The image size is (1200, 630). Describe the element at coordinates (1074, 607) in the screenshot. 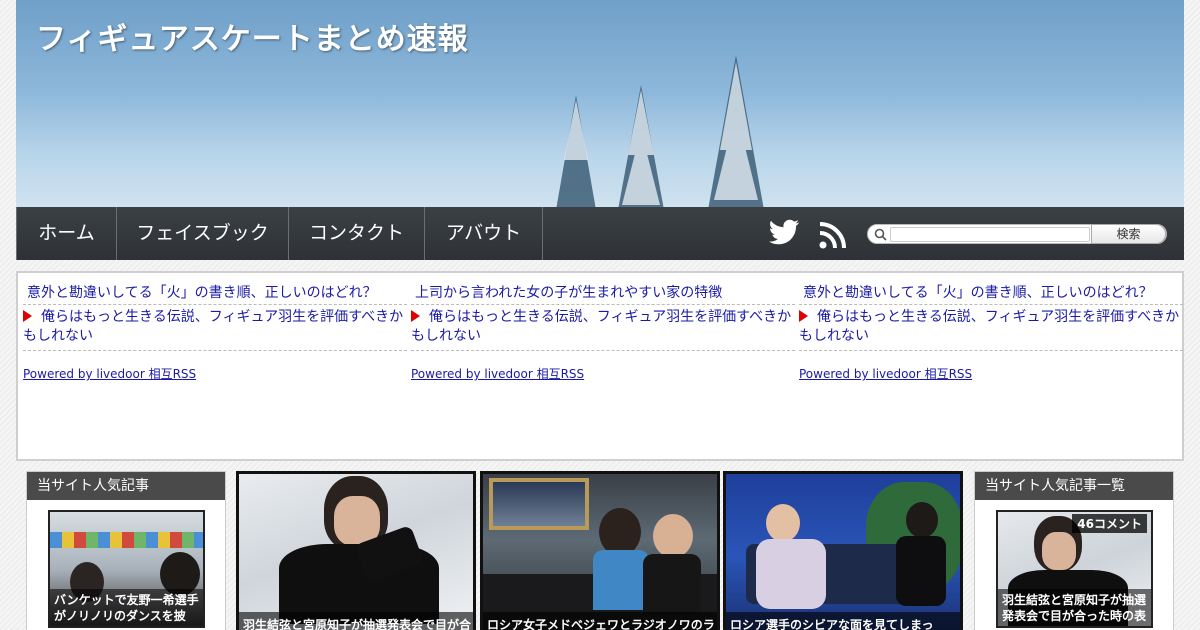

I see `thumbnail-caption: 羽生結弦と宮原知子が抽選発表会で目が合った時の表` at that location.